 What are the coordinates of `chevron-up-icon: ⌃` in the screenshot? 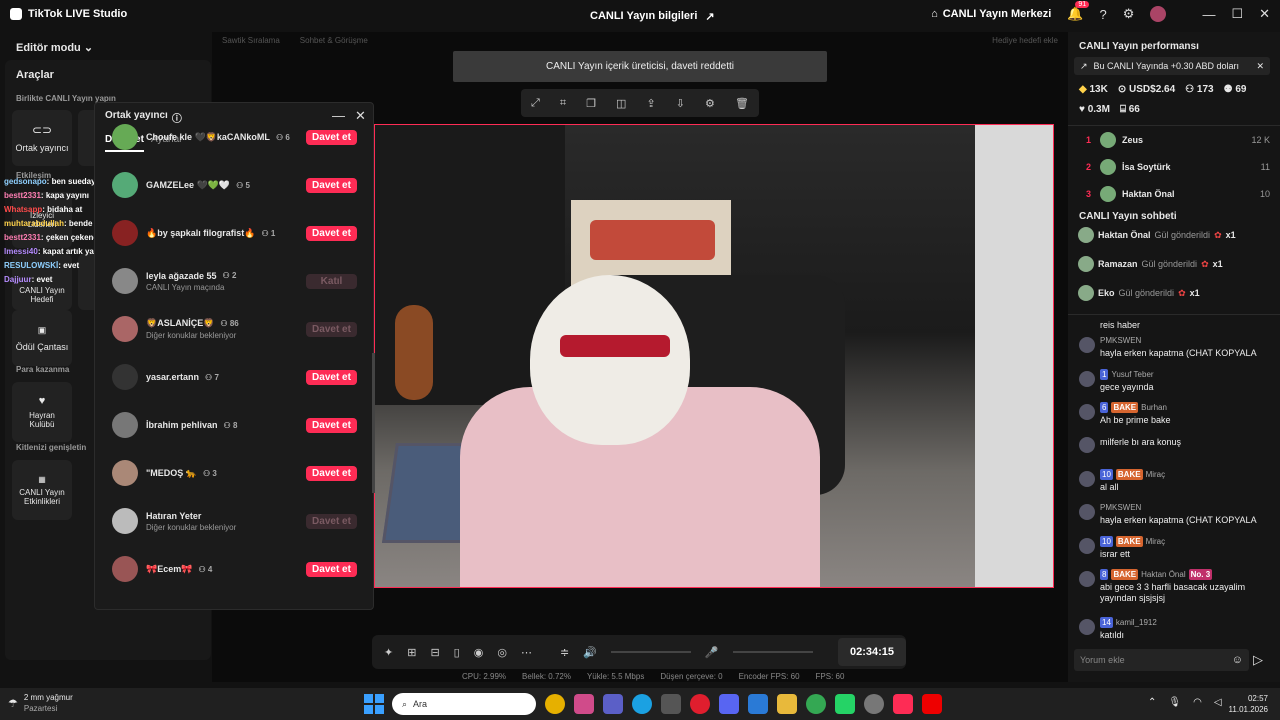 It's located at (1152, 702).